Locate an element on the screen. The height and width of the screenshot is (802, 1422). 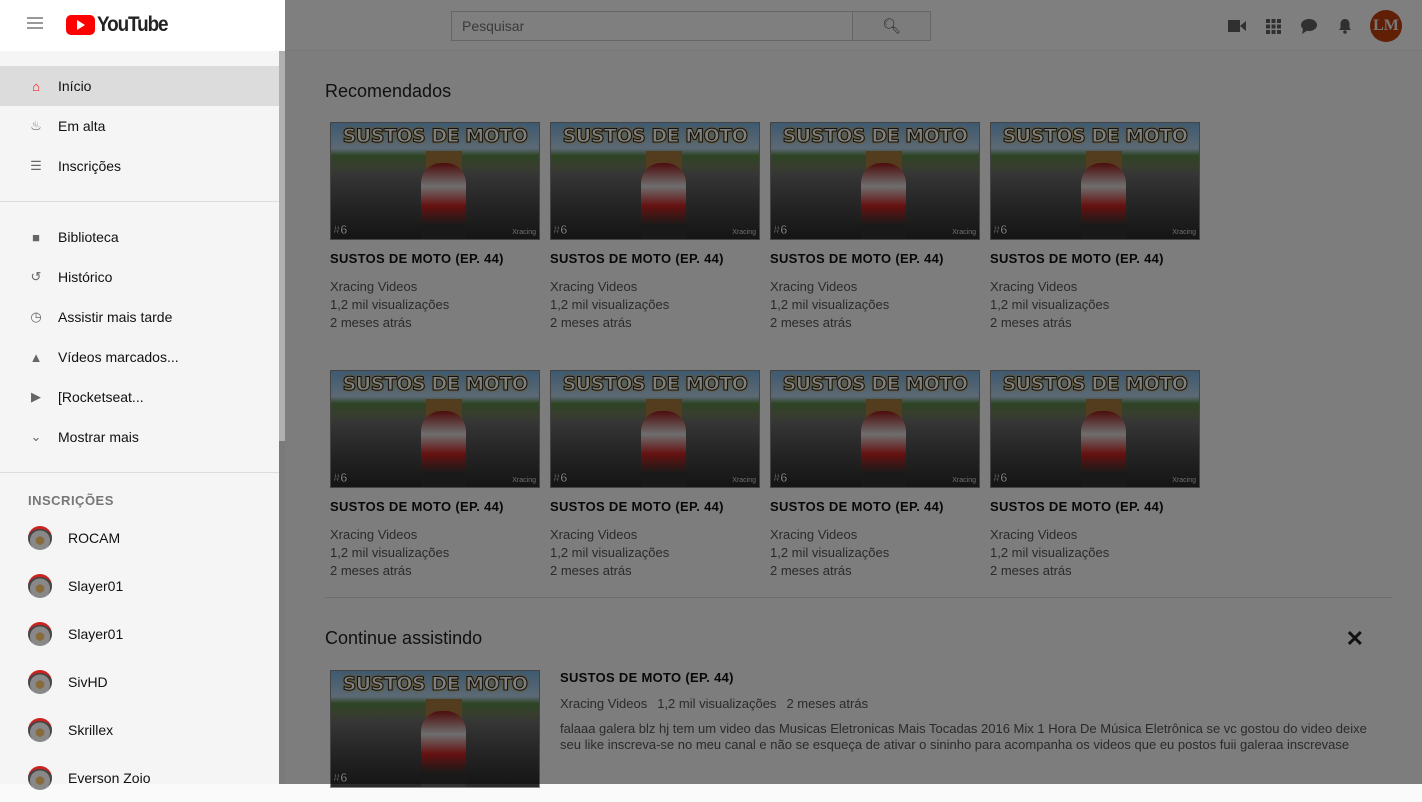
subscriptions-heading: INSCRIÇÕES is located at coordinates (71, 500).